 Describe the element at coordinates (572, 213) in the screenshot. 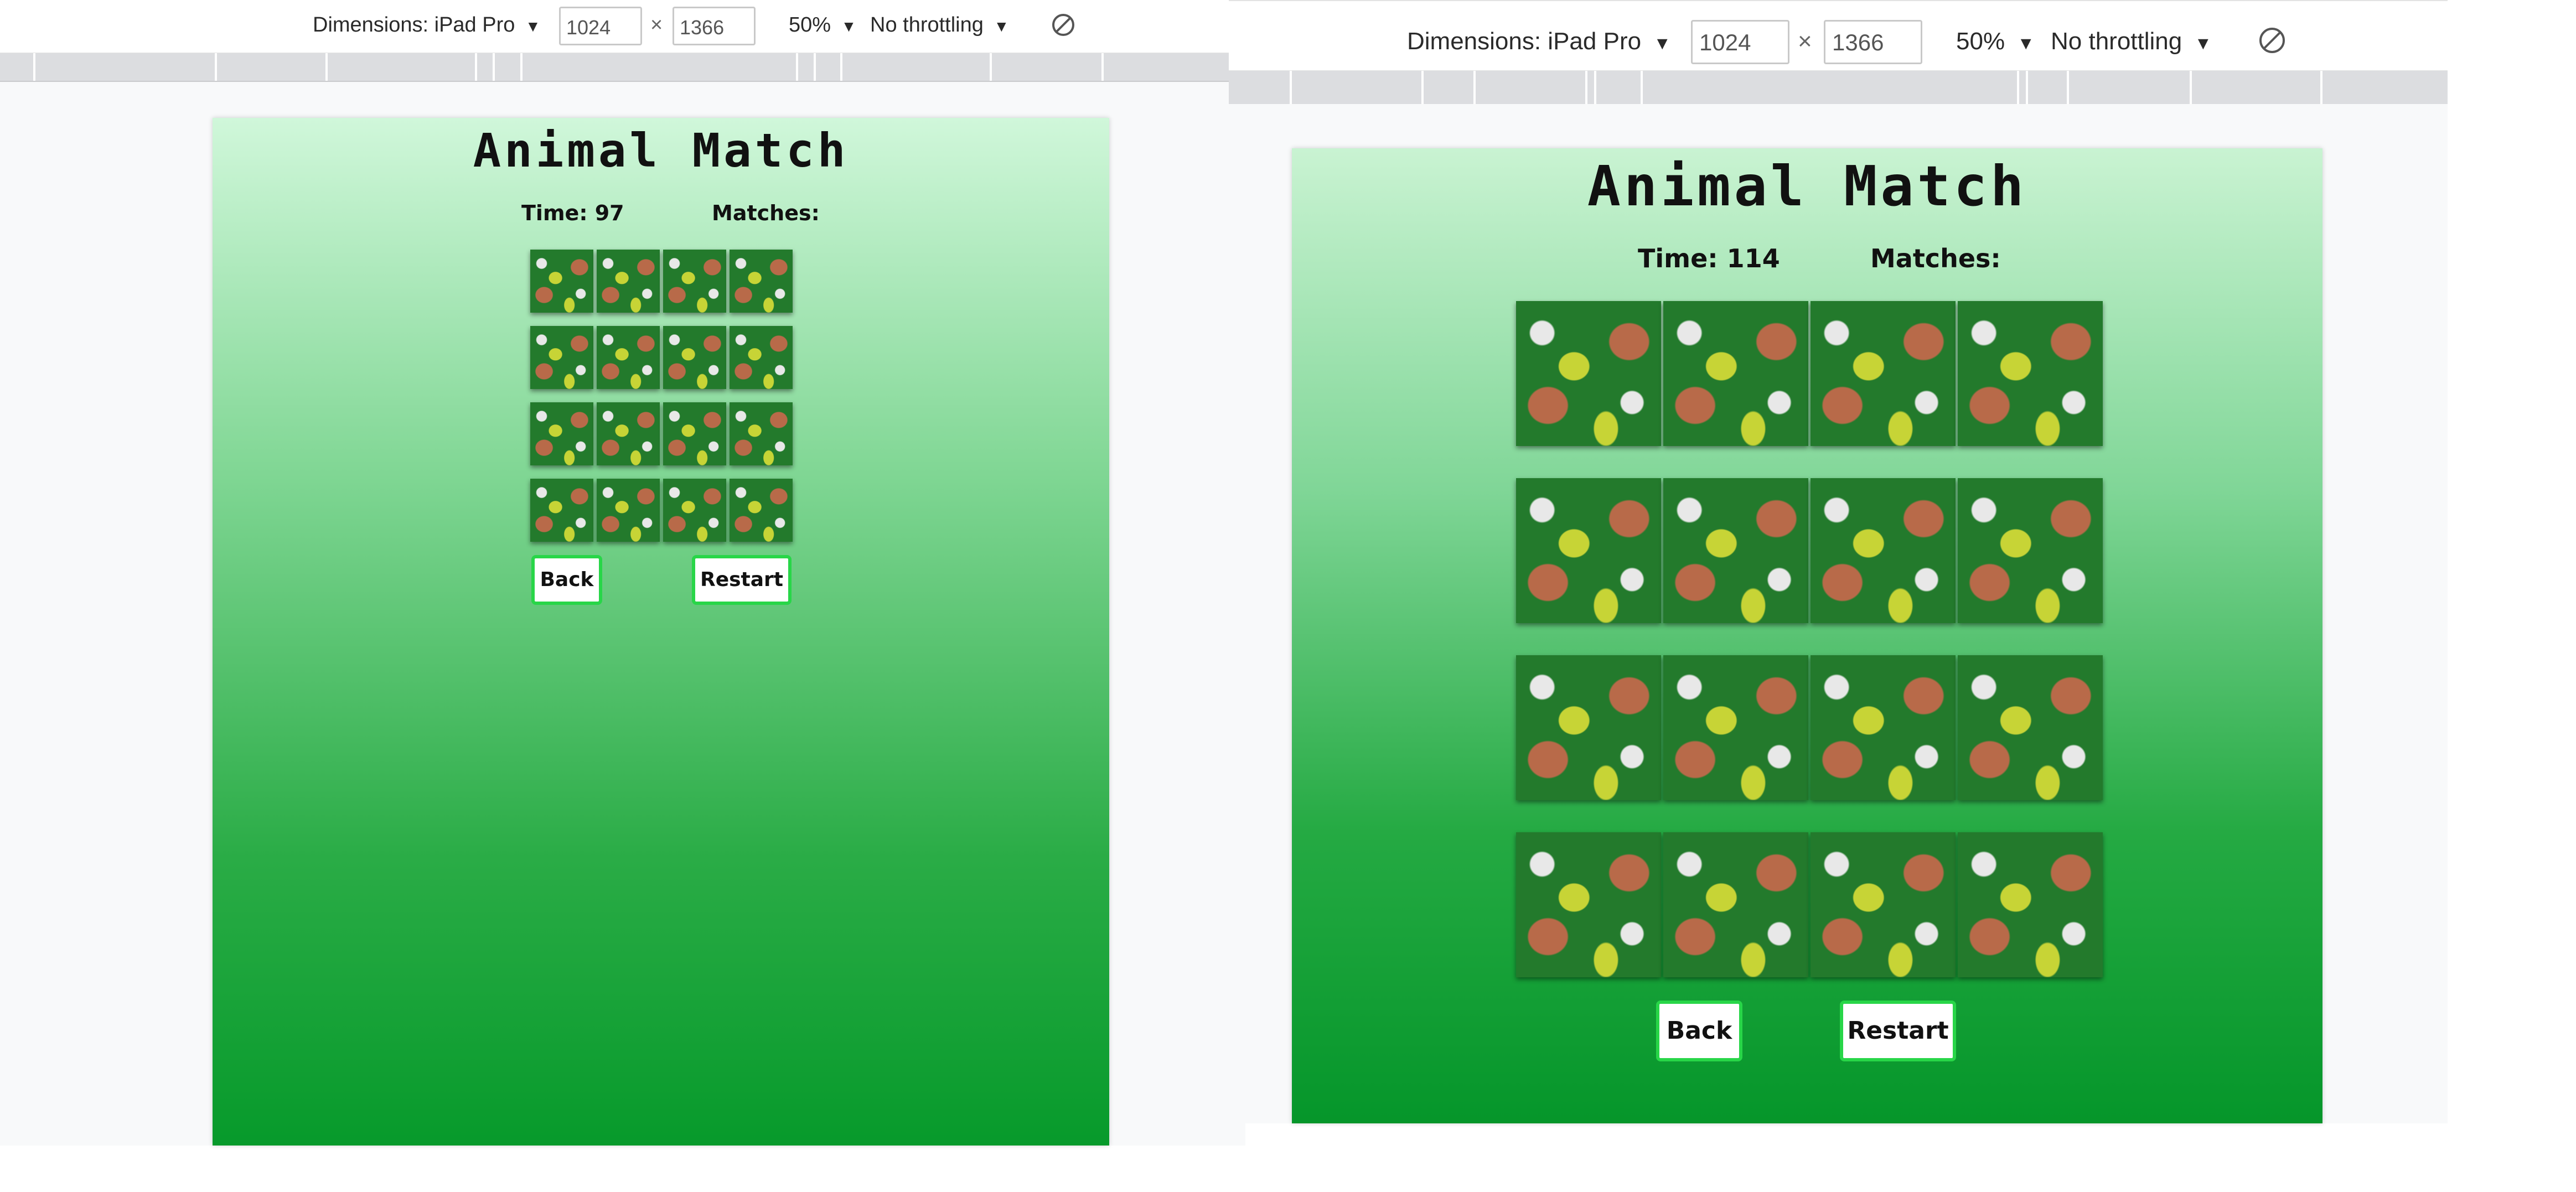

I see `timer-label: Time: 97` at that location.